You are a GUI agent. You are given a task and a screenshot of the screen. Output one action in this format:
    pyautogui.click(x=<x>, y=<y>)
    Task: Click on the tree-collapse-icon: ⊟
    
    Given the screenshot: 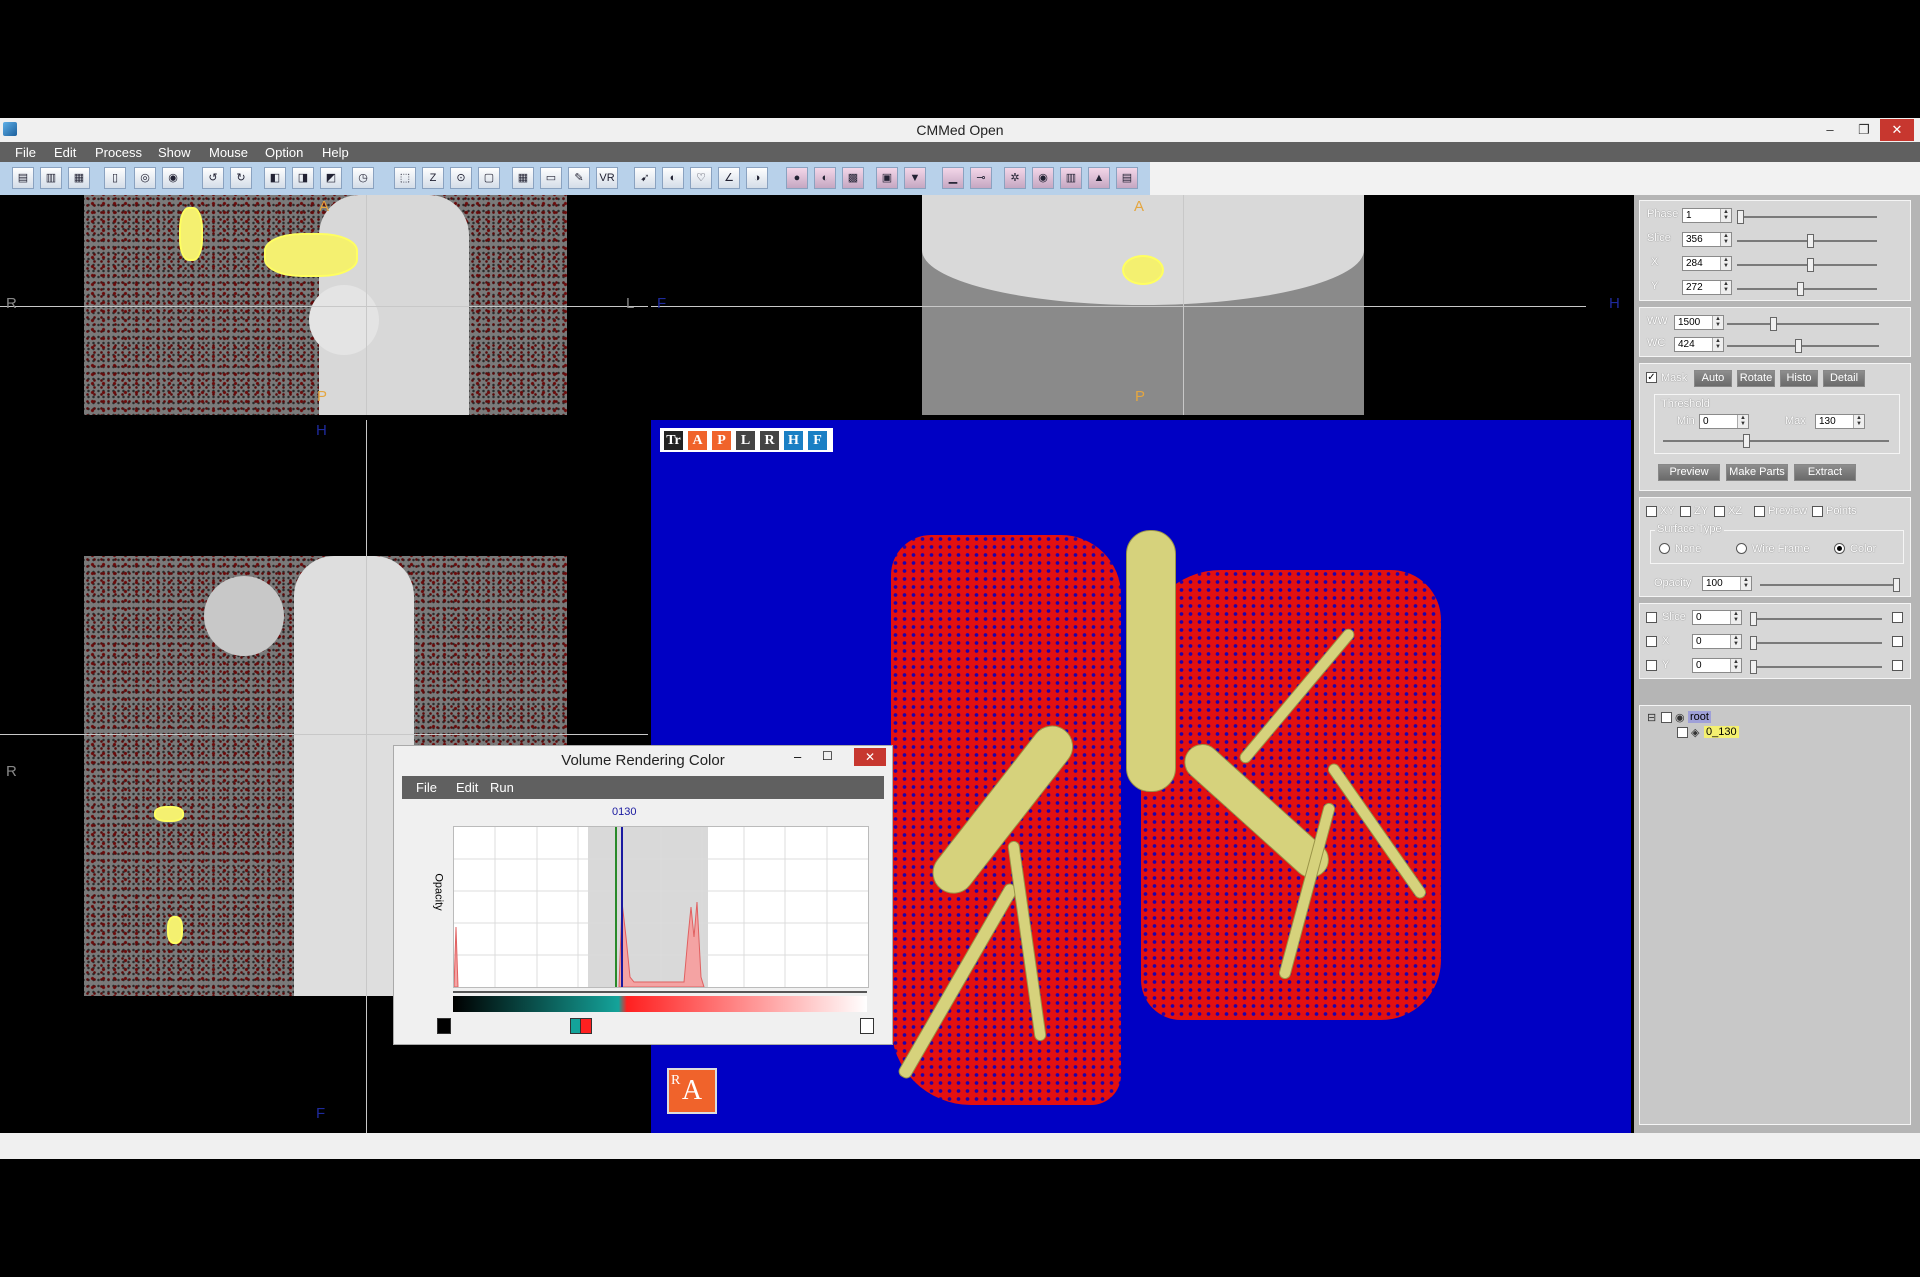 What is the action you would take?
    pyautogui.click(x=1651, y=717)
    